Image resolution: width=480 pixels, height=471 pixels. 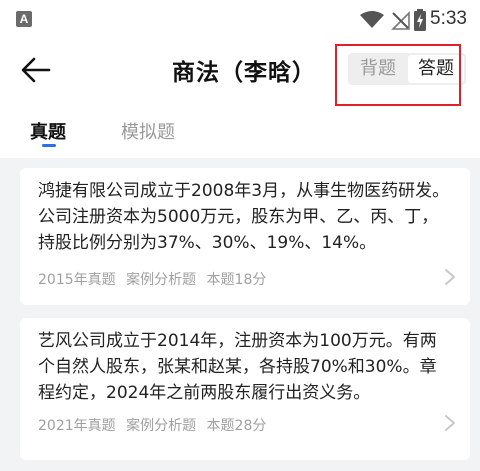 What do you see at coordinates (236, 280) in the screenshot?
I see `score-tag: 本题18分` at bounding box center [236, 280].